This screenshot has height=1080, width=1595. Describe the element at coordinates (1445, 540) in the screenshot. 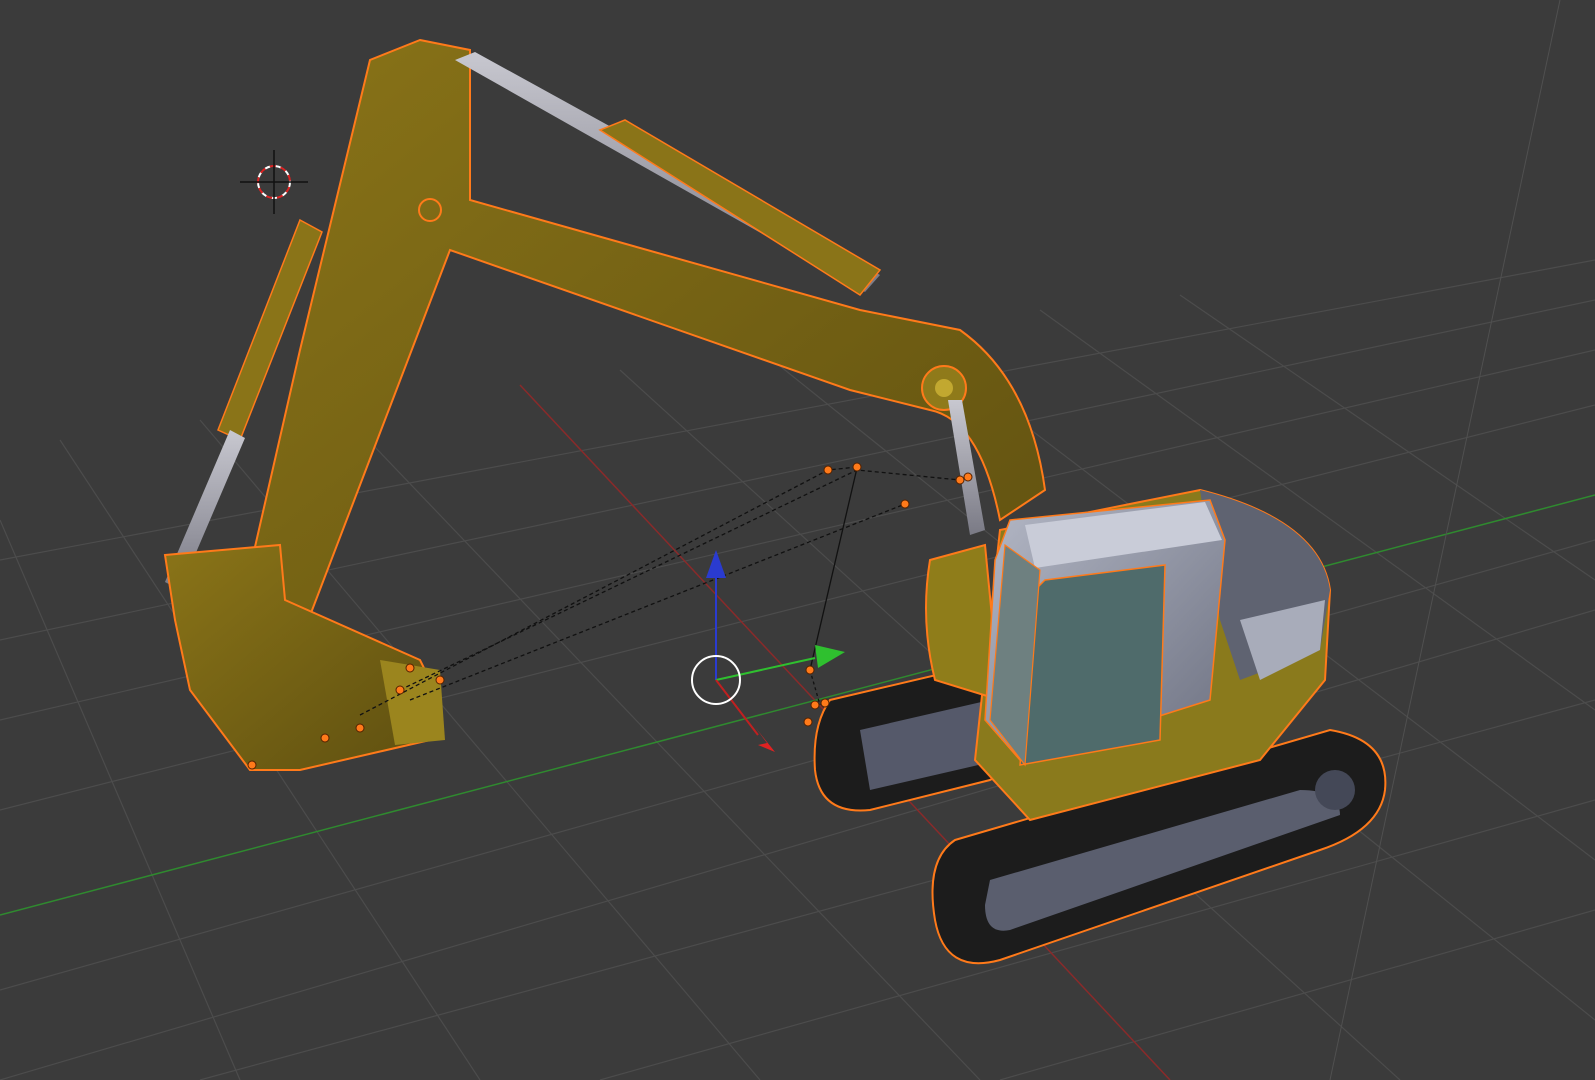

I see `vertical-guide-line` at that location.